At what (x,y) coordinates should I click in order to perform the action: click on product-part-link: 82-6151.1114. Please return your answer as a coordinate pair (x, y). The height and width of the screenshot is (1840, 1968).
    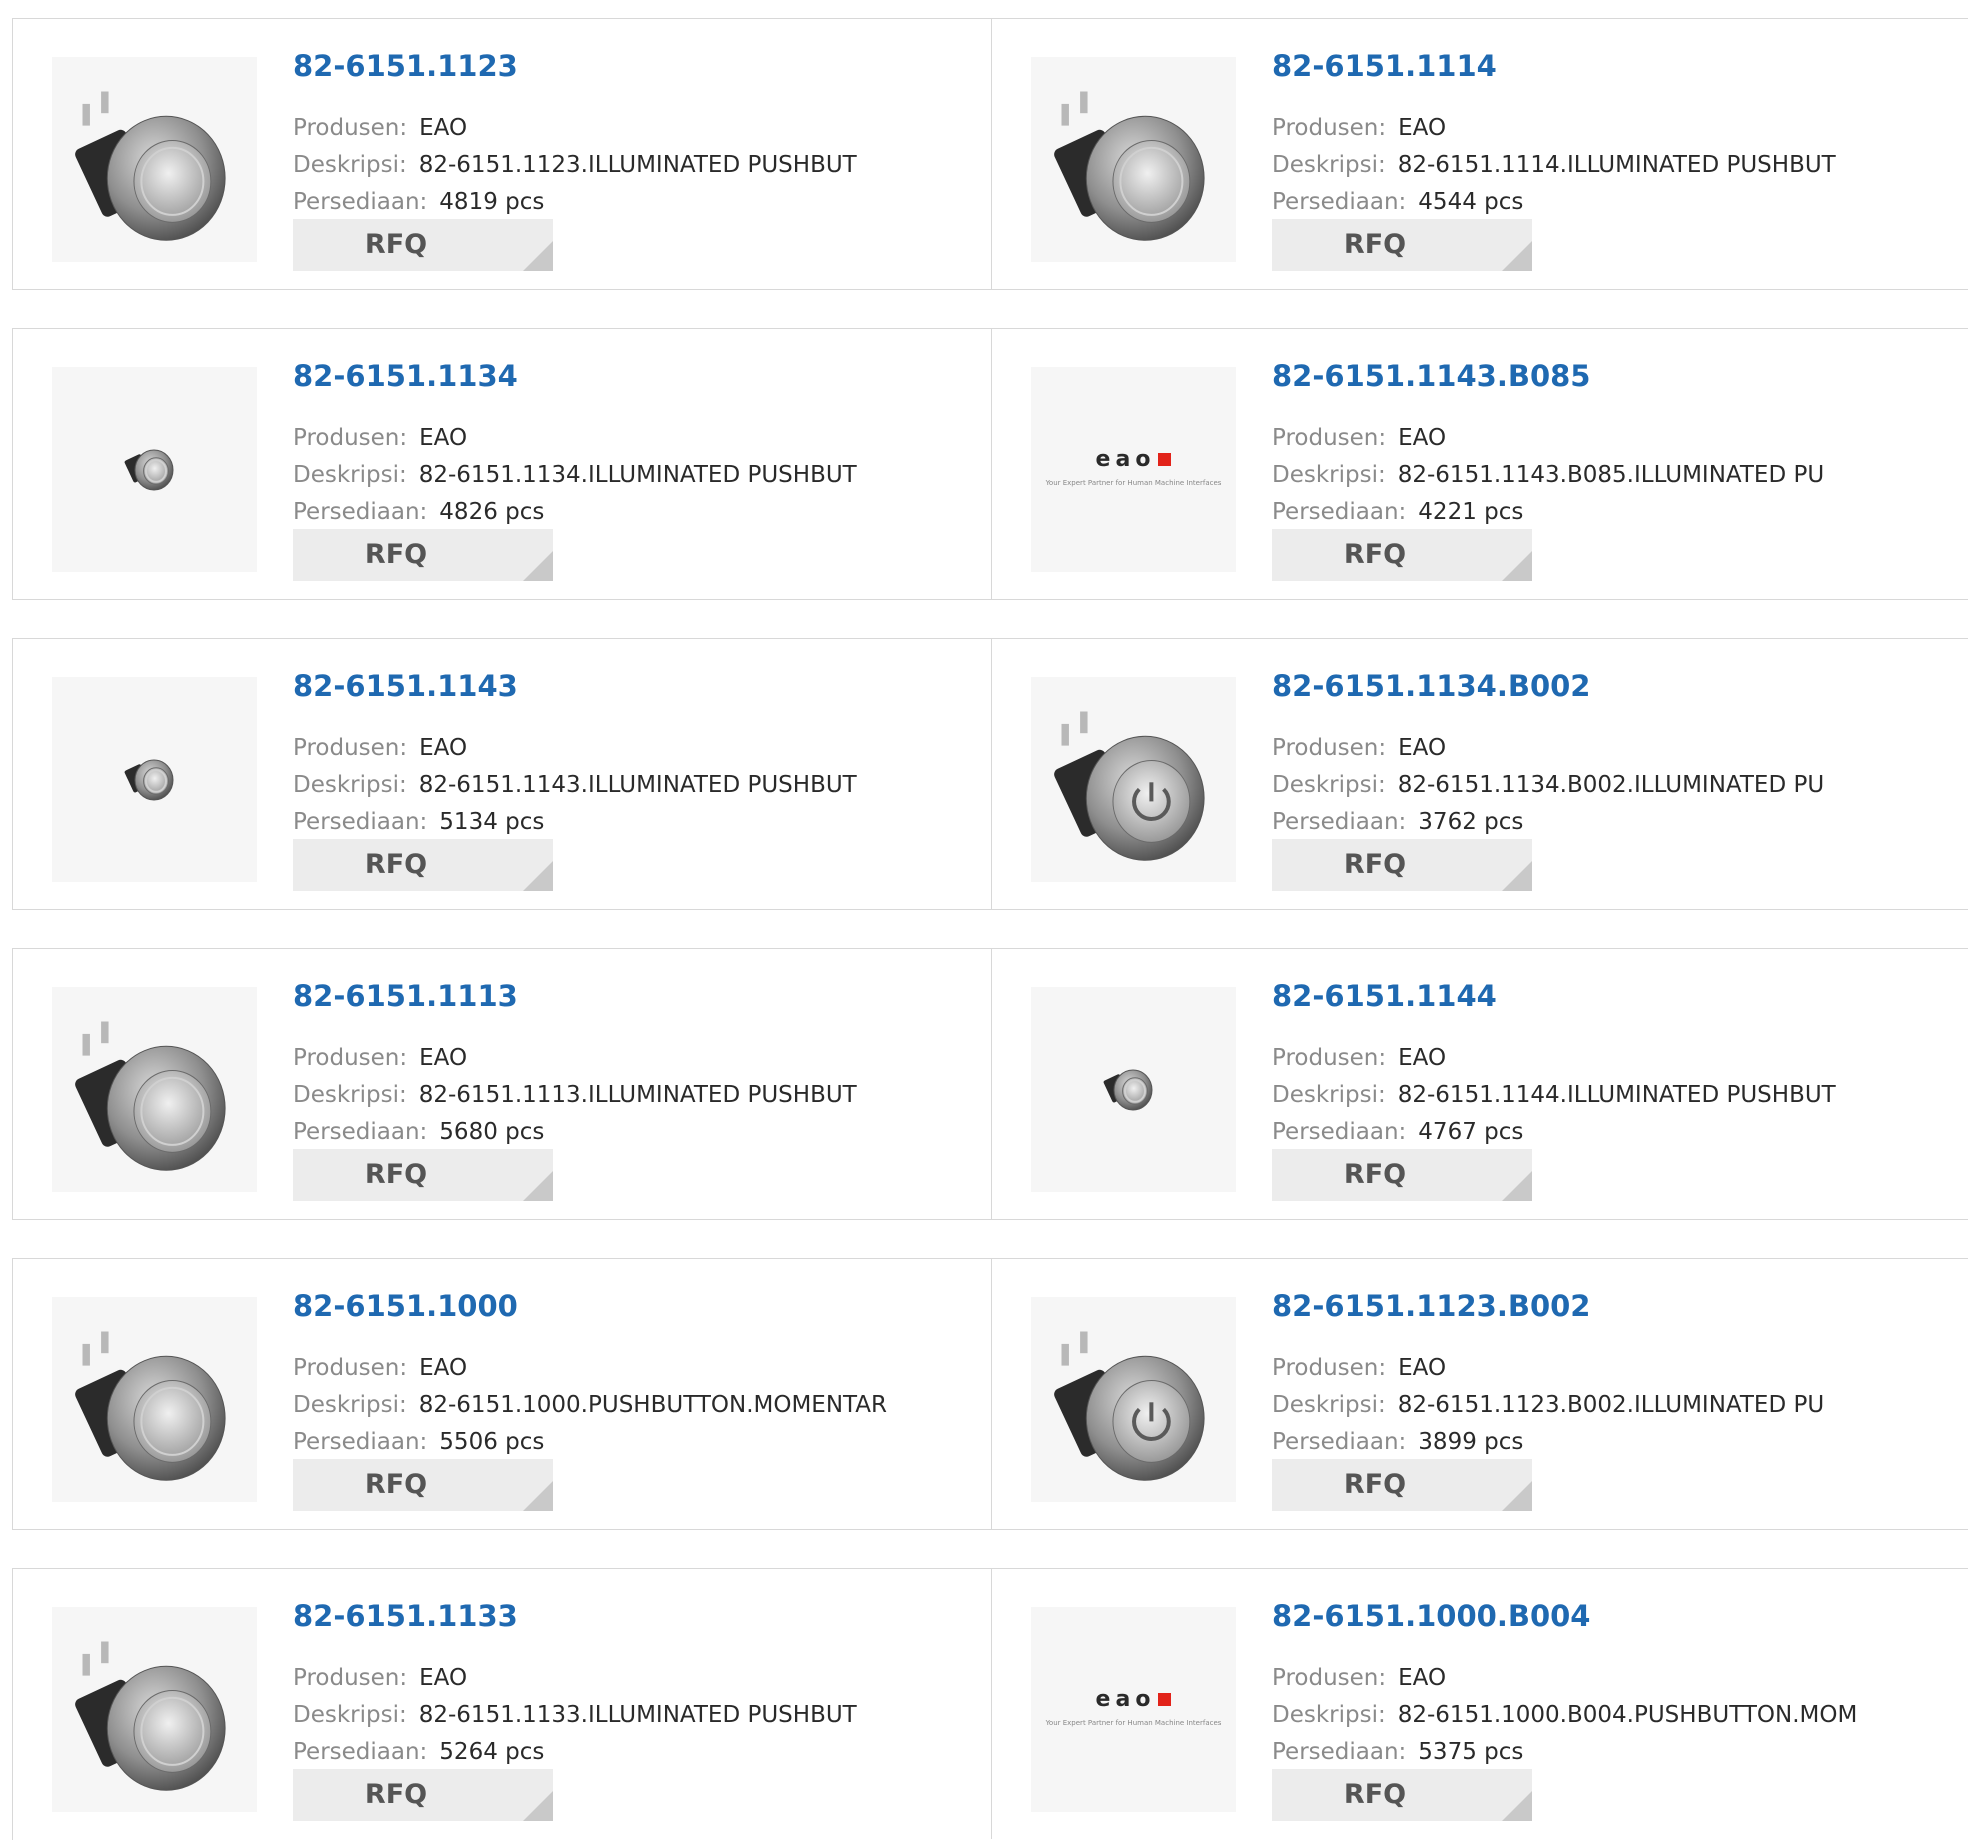
    Looking at the image, I should click on (1384, 66).